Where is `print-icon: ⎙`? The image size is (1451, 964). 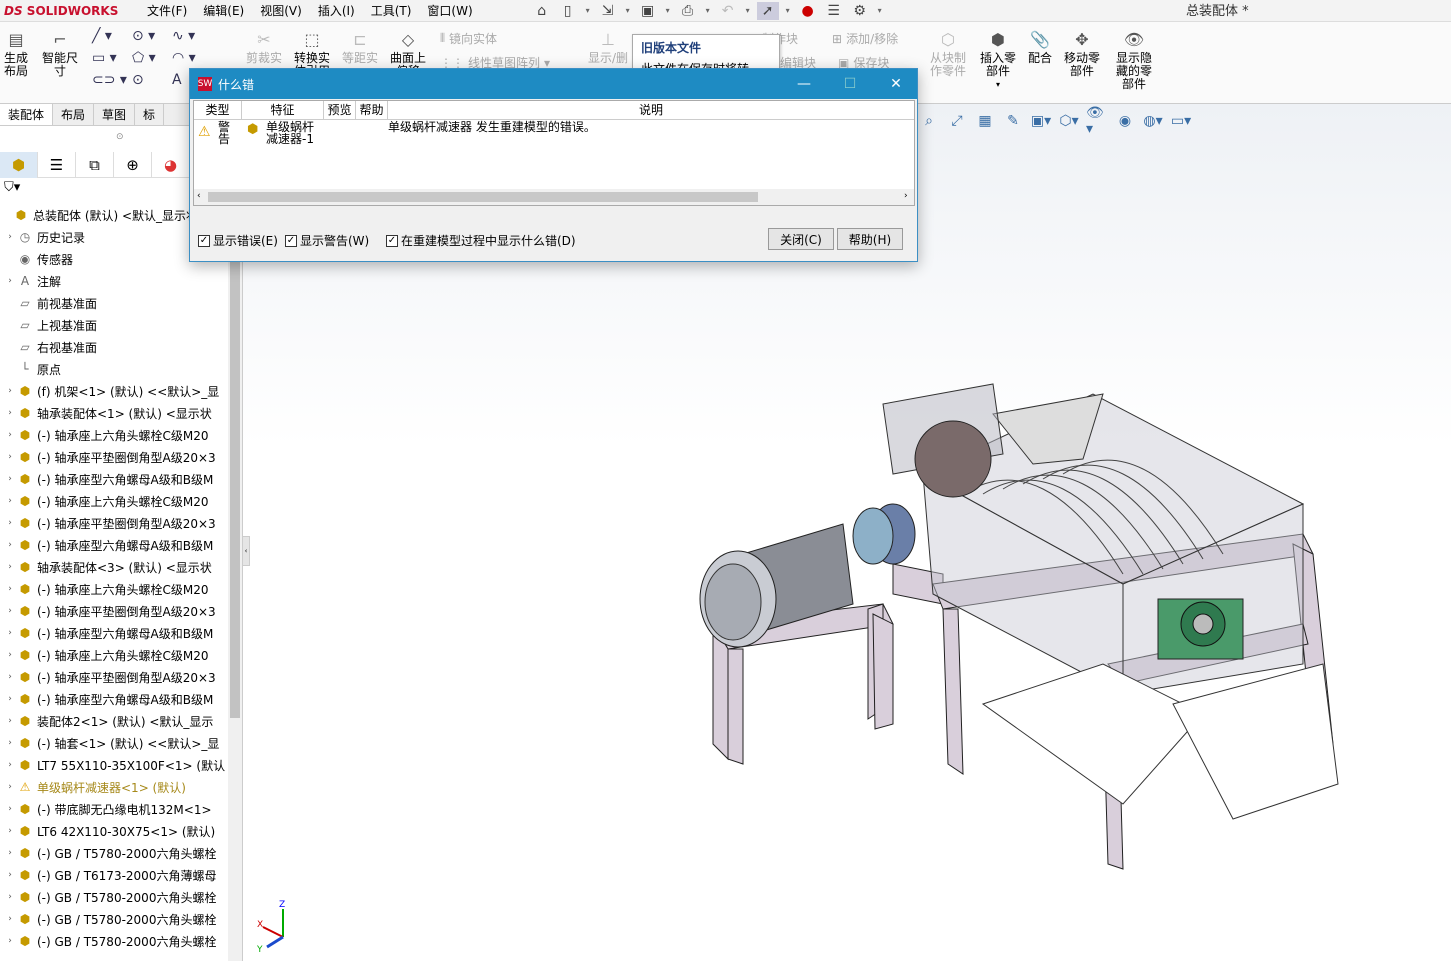 print-icon: ⎙ is located at coordinates (688, 11).